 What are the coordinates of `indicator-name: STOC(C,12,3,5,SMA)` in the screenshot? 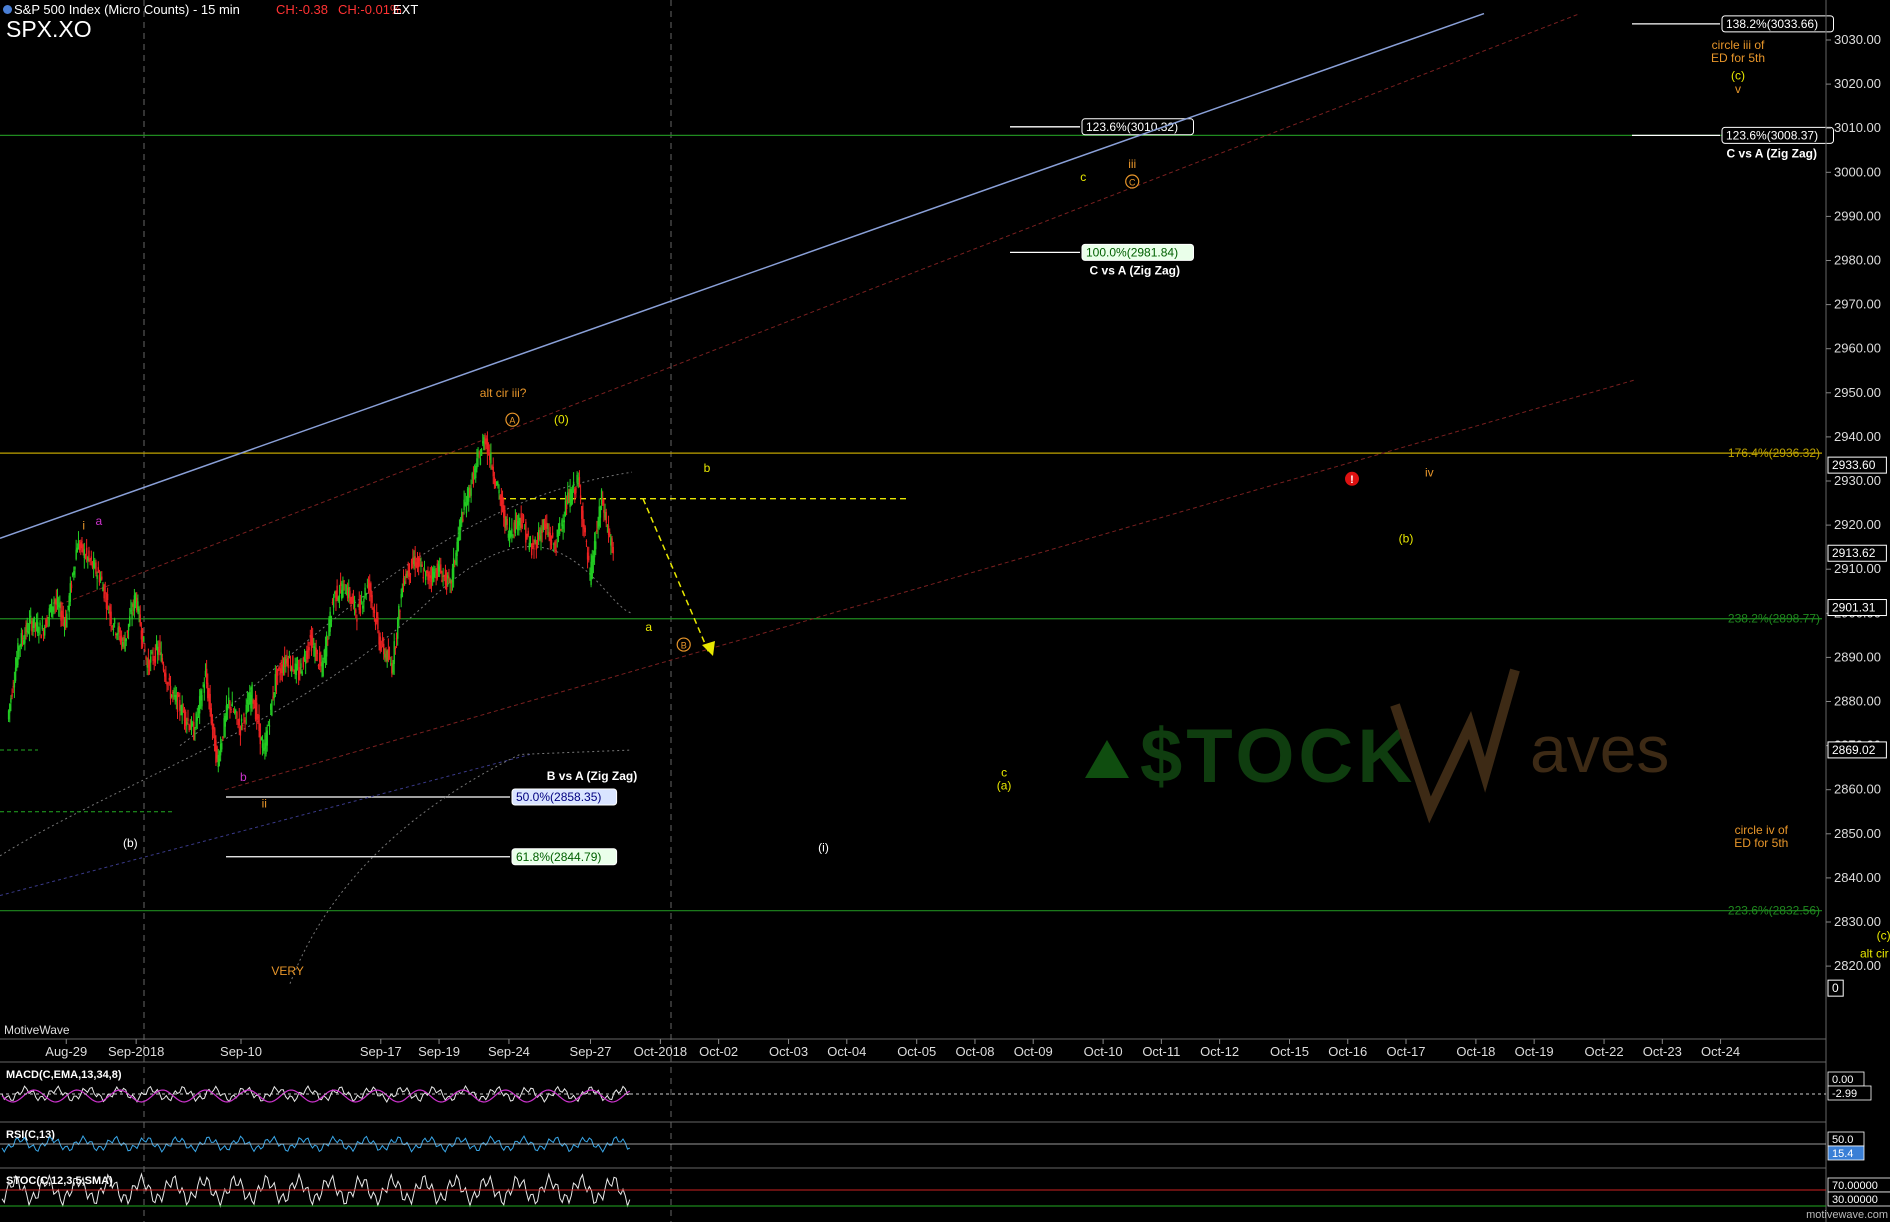 It's located at (59, 1181).